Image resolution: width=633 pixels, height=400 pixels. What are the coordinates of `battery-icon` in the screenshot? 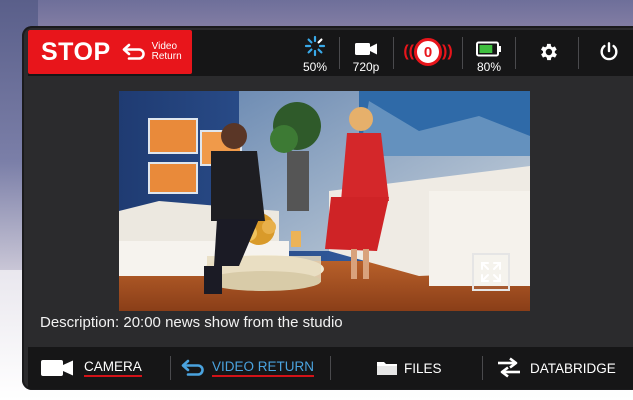 It's located at (488, 49).